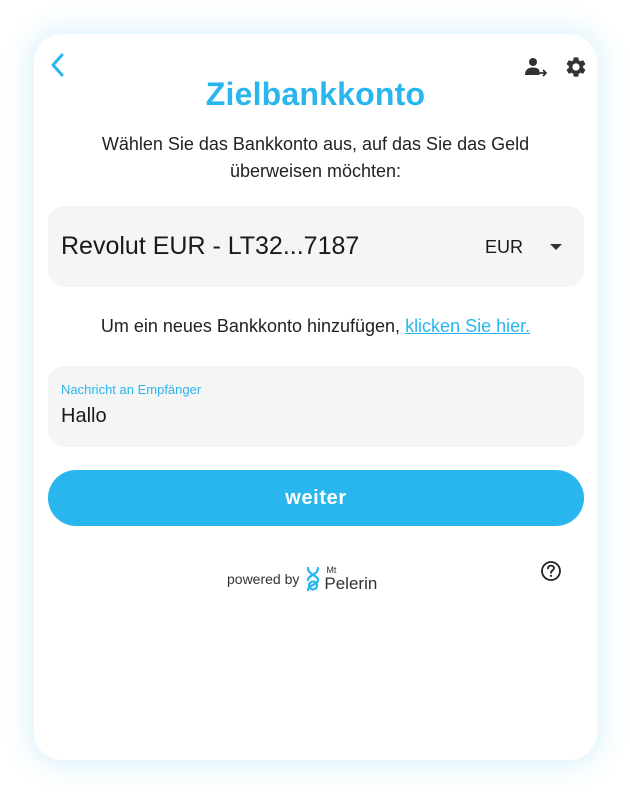 The height and width of the screenshot is (795, 630). I want to click on chevron-down-icon, so click(556, 247).